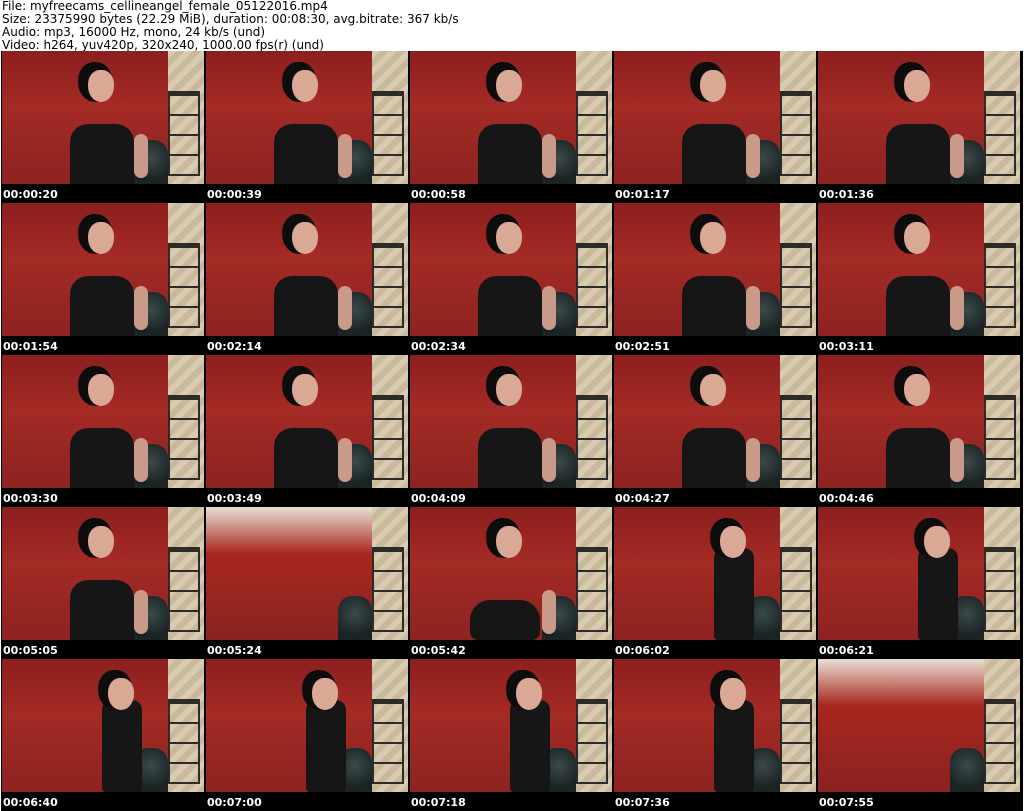 The image size is (1024, 811). What do you see at coordinates (234, 346) in the screenshot?
I see `thumbnail-timestamp: 00:02:14` at bounding box center [234, 346].